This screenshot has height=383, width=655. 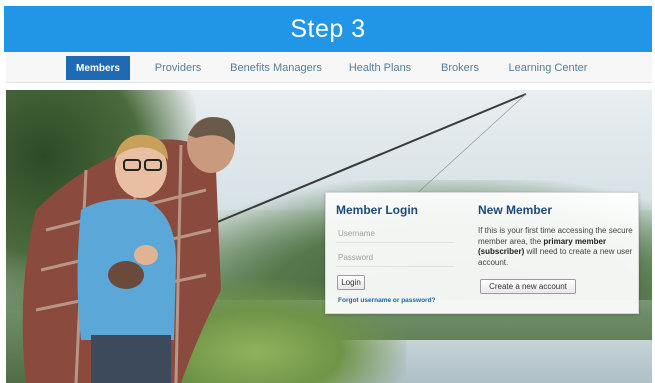 What do you see at coordinates (380, 68) in the screenshot?
I see `nav-tab-health-plans: Health Plans` at bounding box center [380, 68].